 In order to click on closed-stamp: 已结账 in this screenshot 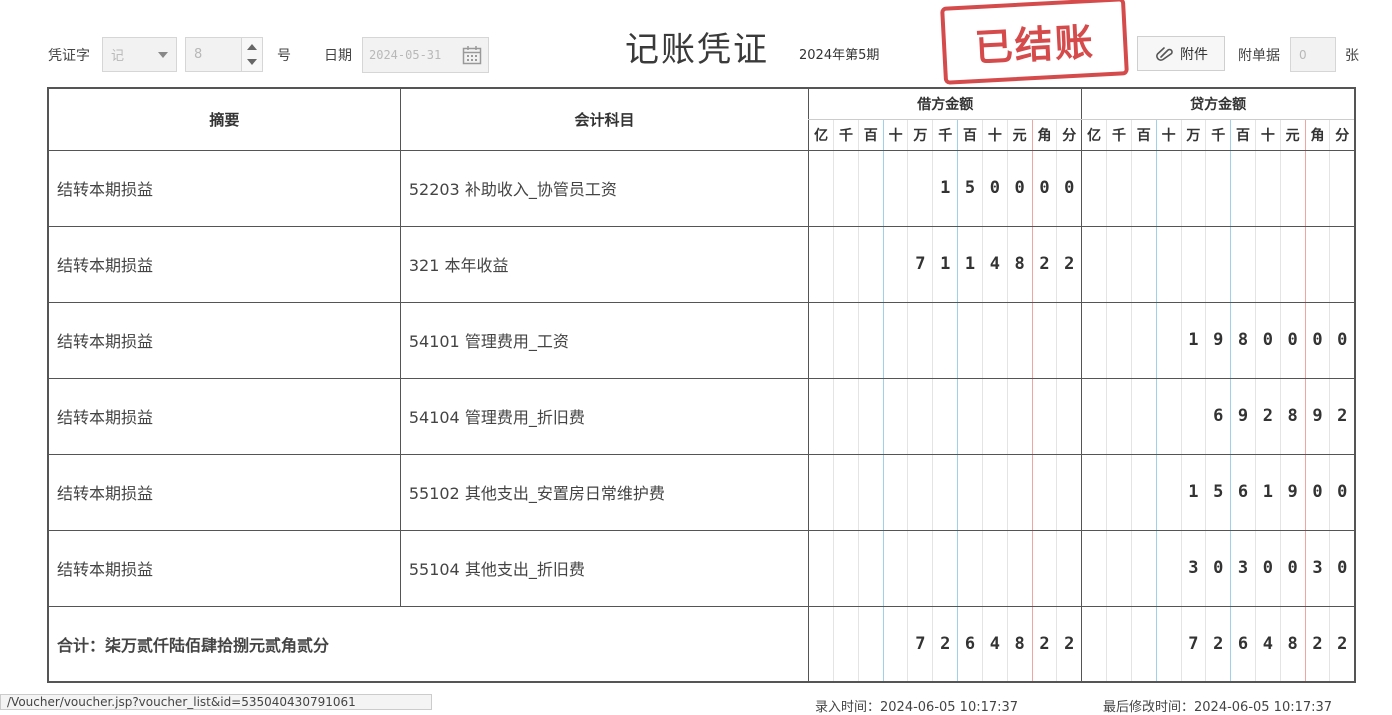, I will do `click(1034, 42)`.